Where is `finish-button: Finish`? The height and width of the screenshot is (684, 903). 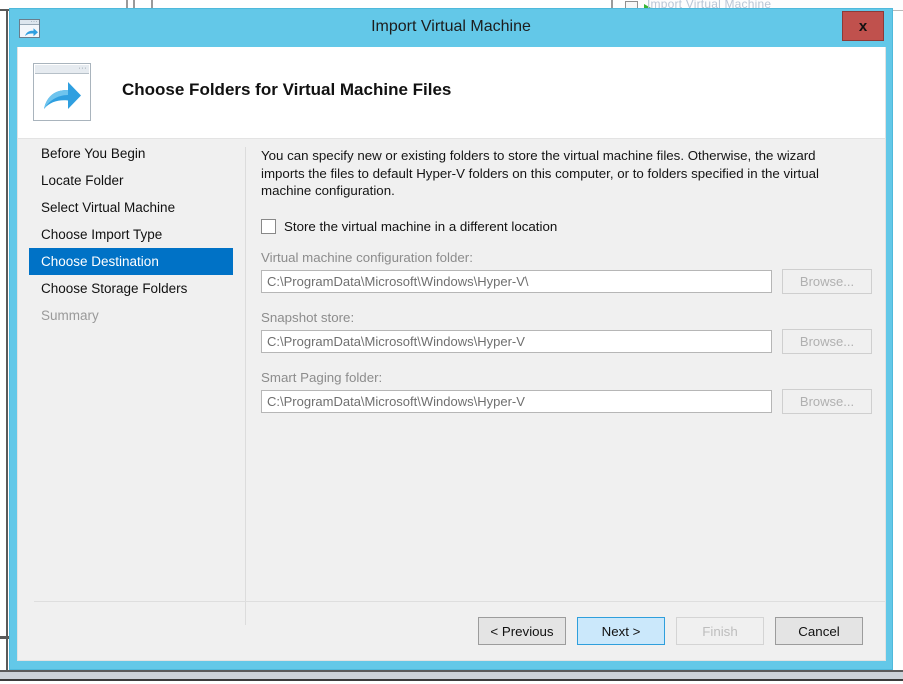 finish-button: Finish is located at coordinates (720, 631).